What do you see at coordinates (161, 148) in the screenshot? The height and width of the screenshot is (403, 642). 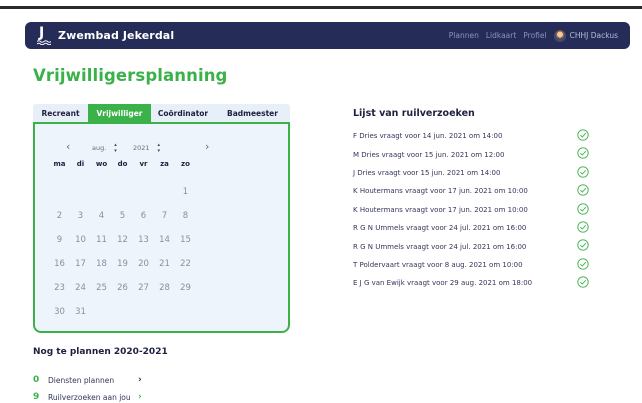 I see `calendar-header: ‹ aug. ▴ ▾ 2021 ▴ ▾ ›` at bounding box center [161, 148].